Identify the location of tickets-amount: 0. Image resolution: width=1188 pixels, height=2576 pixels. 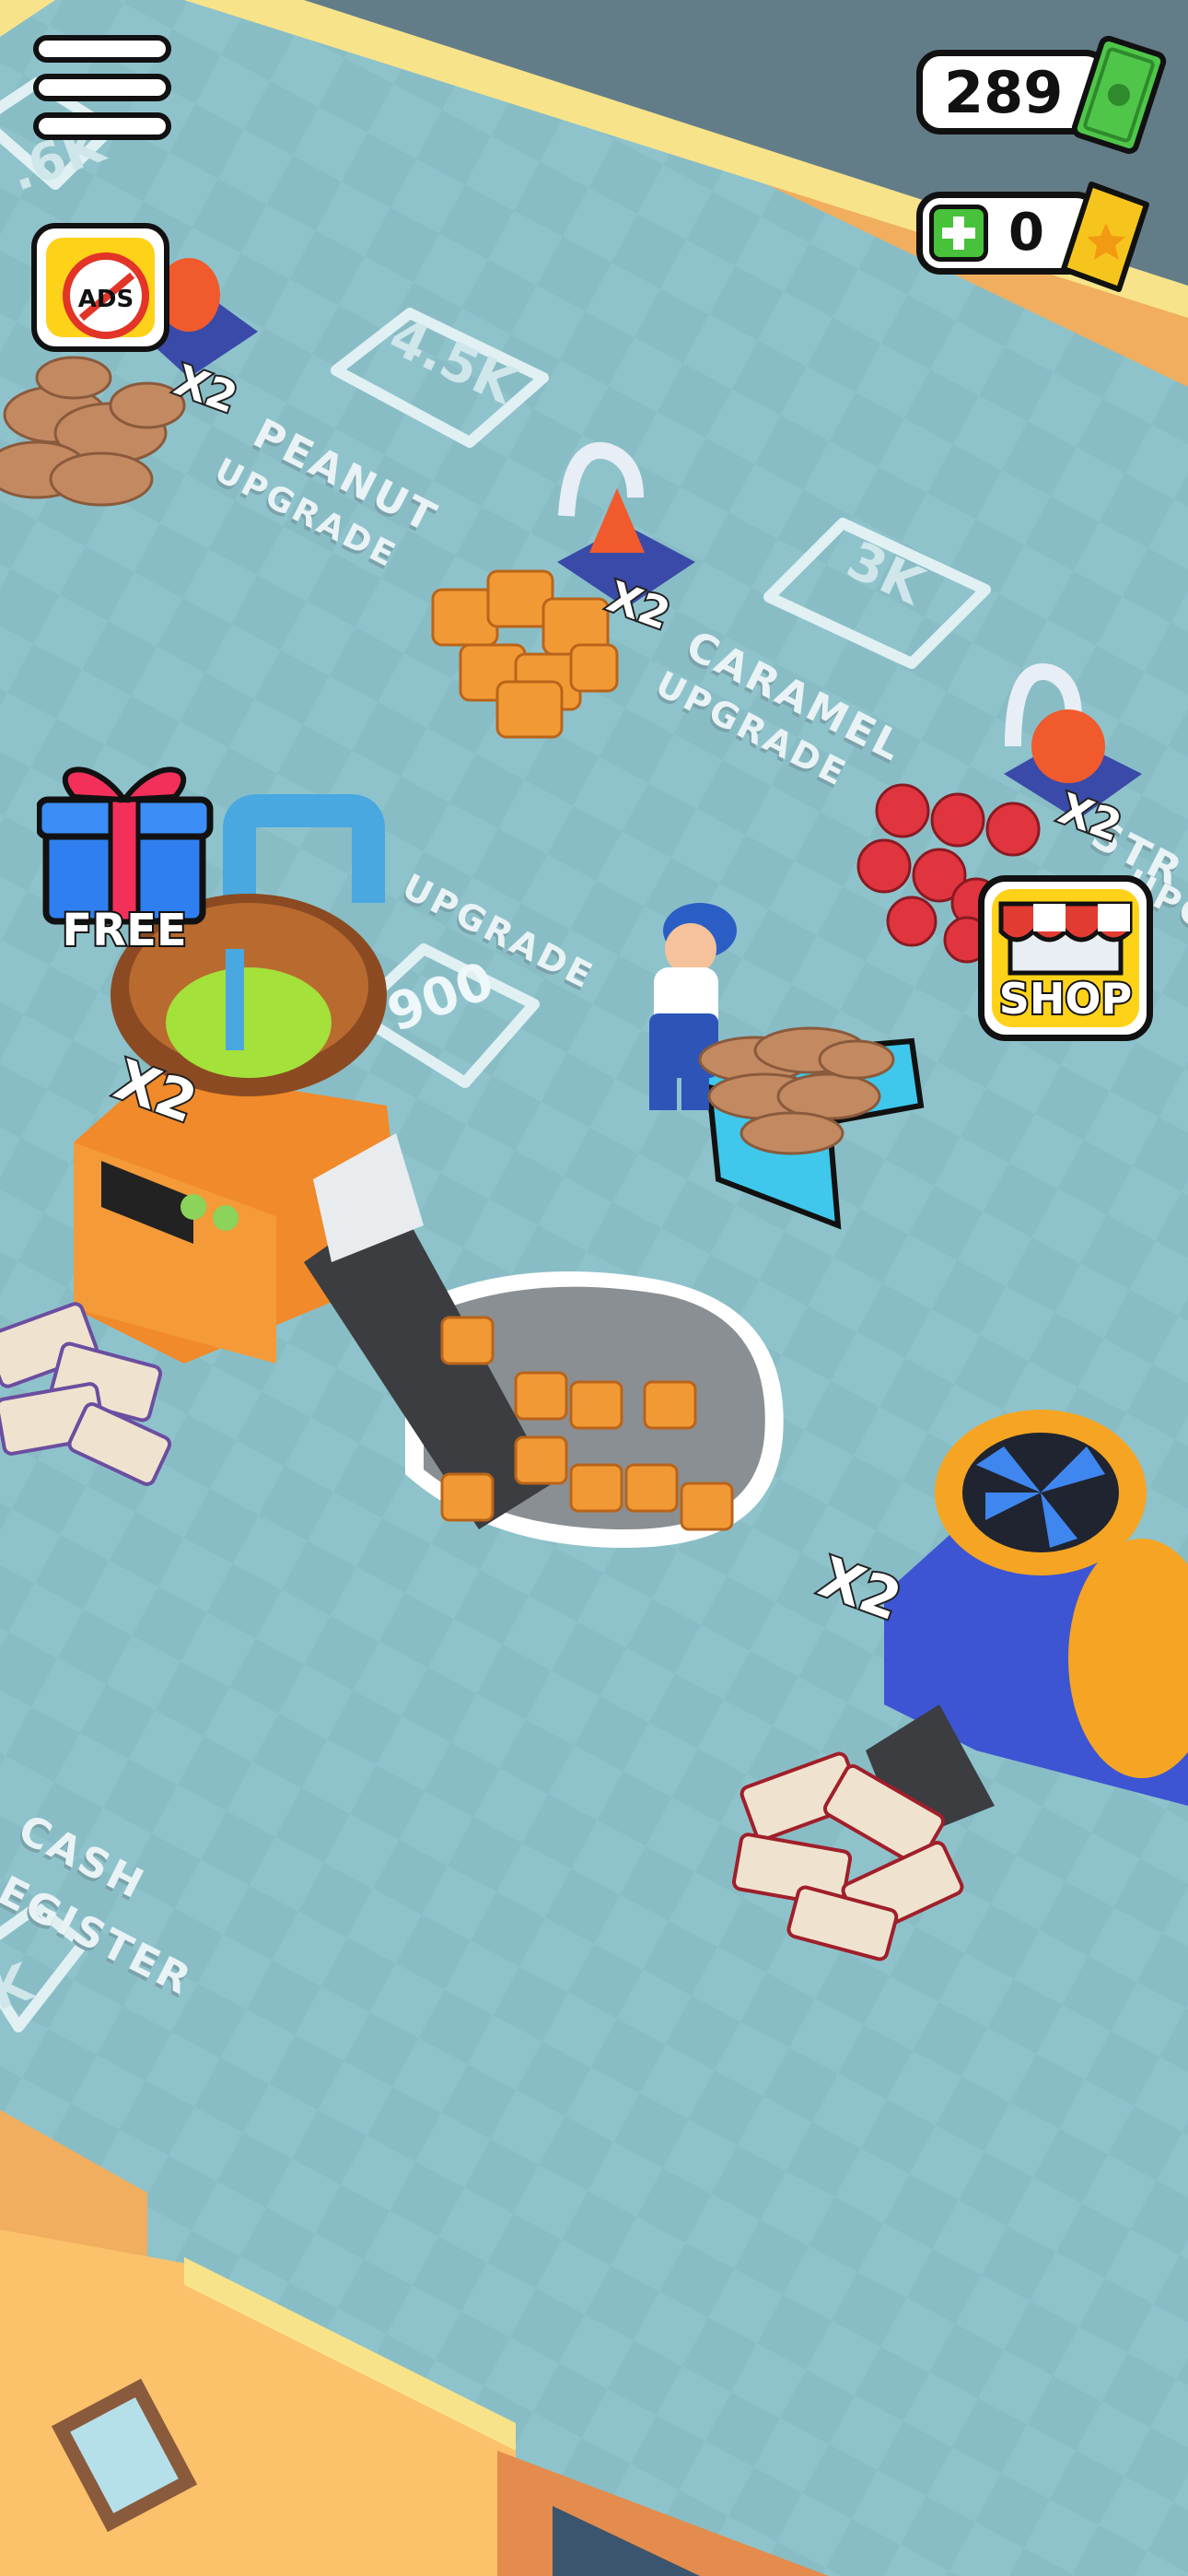
(1026, 233).